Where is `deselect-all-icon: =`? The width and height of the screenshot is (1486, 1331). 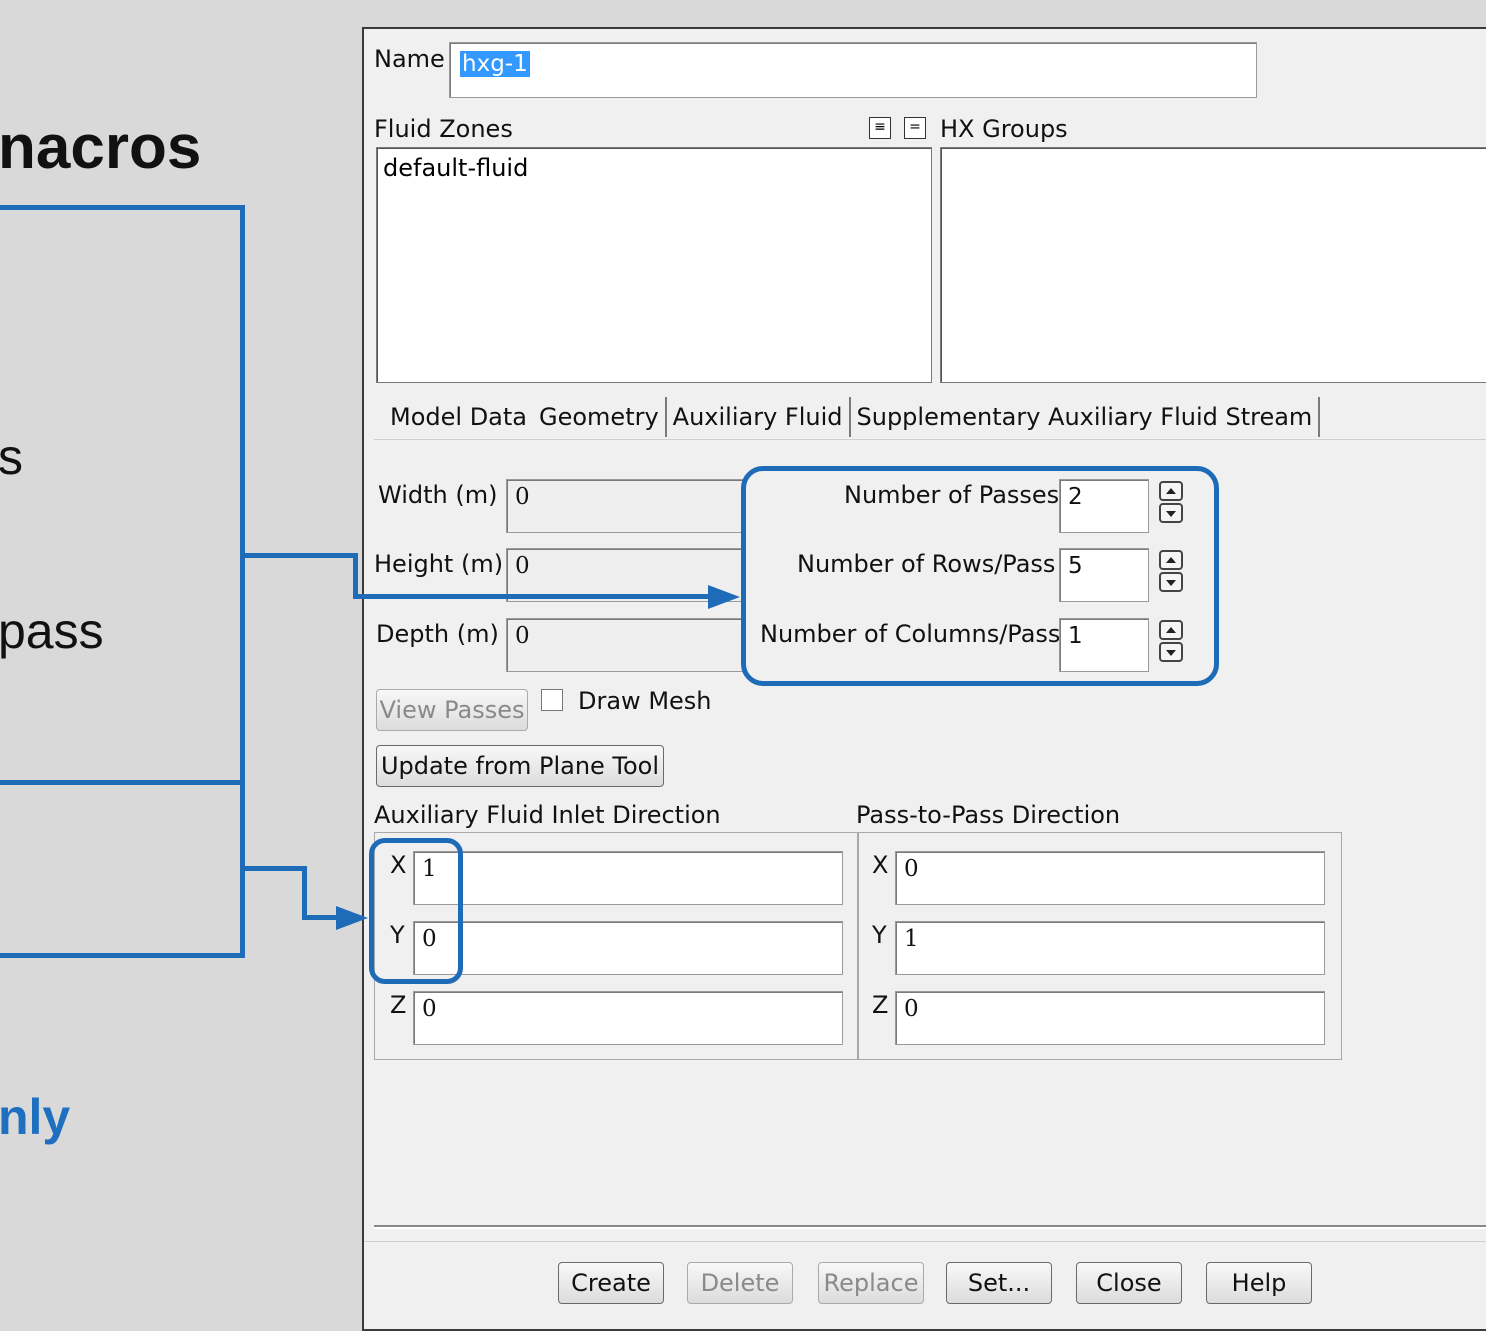
deselect-all-icon: = is located at coordinates (915, 128).